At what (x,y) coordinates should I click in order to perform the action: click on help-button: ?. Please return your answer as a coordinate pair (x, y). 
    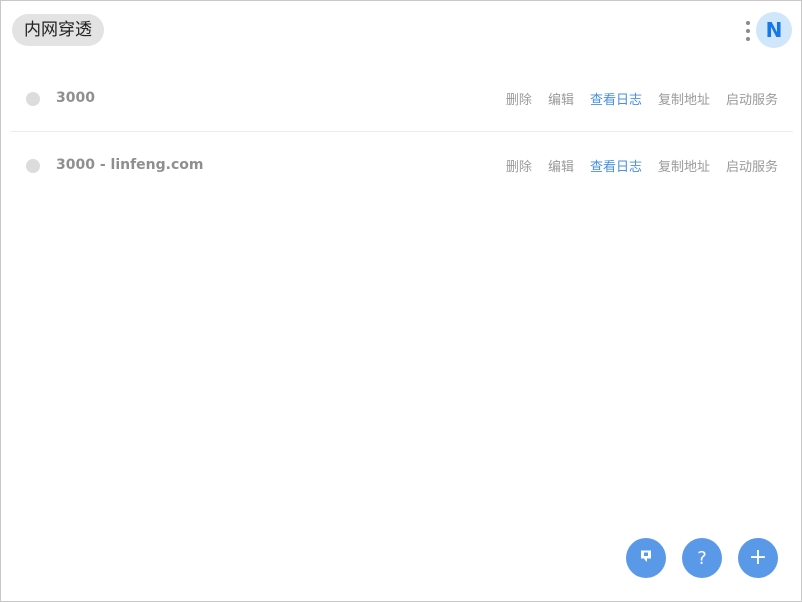
    Looking at the image, I should click on (702, 558).